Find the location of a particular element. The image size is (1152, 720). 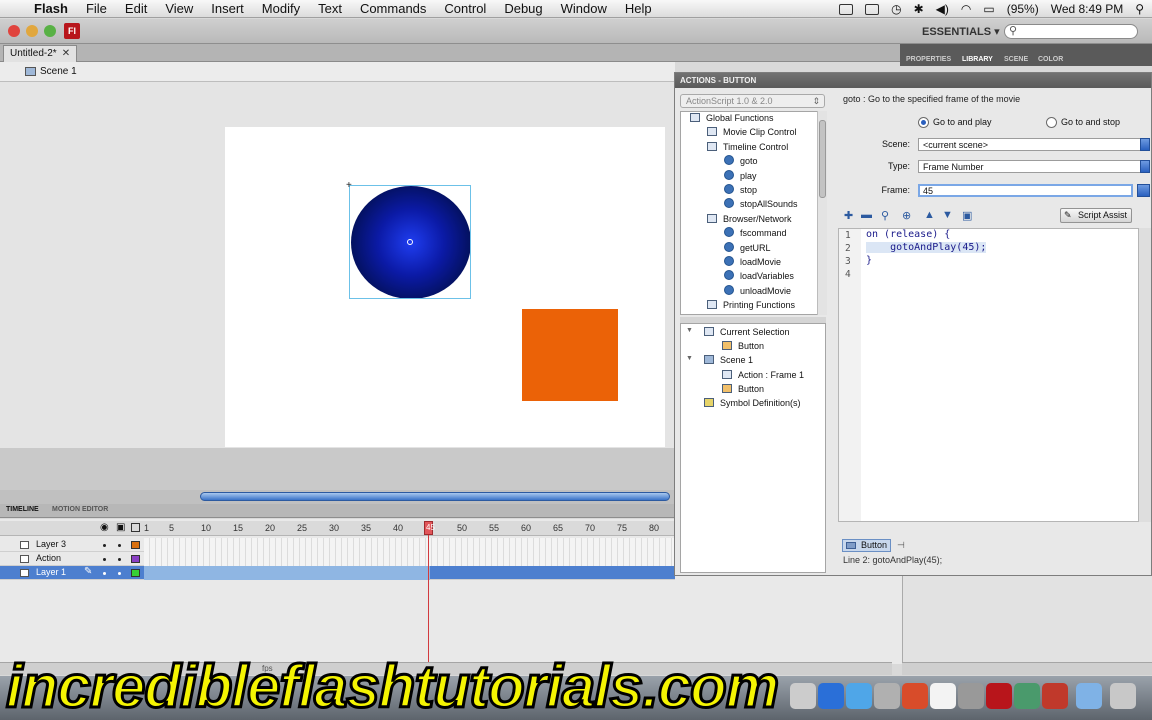

move-down-icon: ▼ is located at coordinates (947, 215).